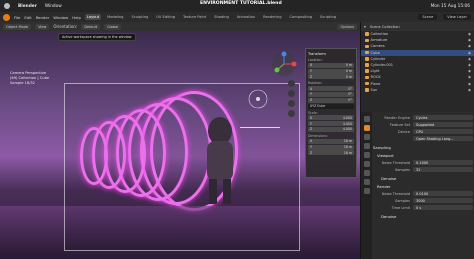 This screenshot has height=259, width=474. I want to click on location-y-field: Y0 m, so click(331, 71).